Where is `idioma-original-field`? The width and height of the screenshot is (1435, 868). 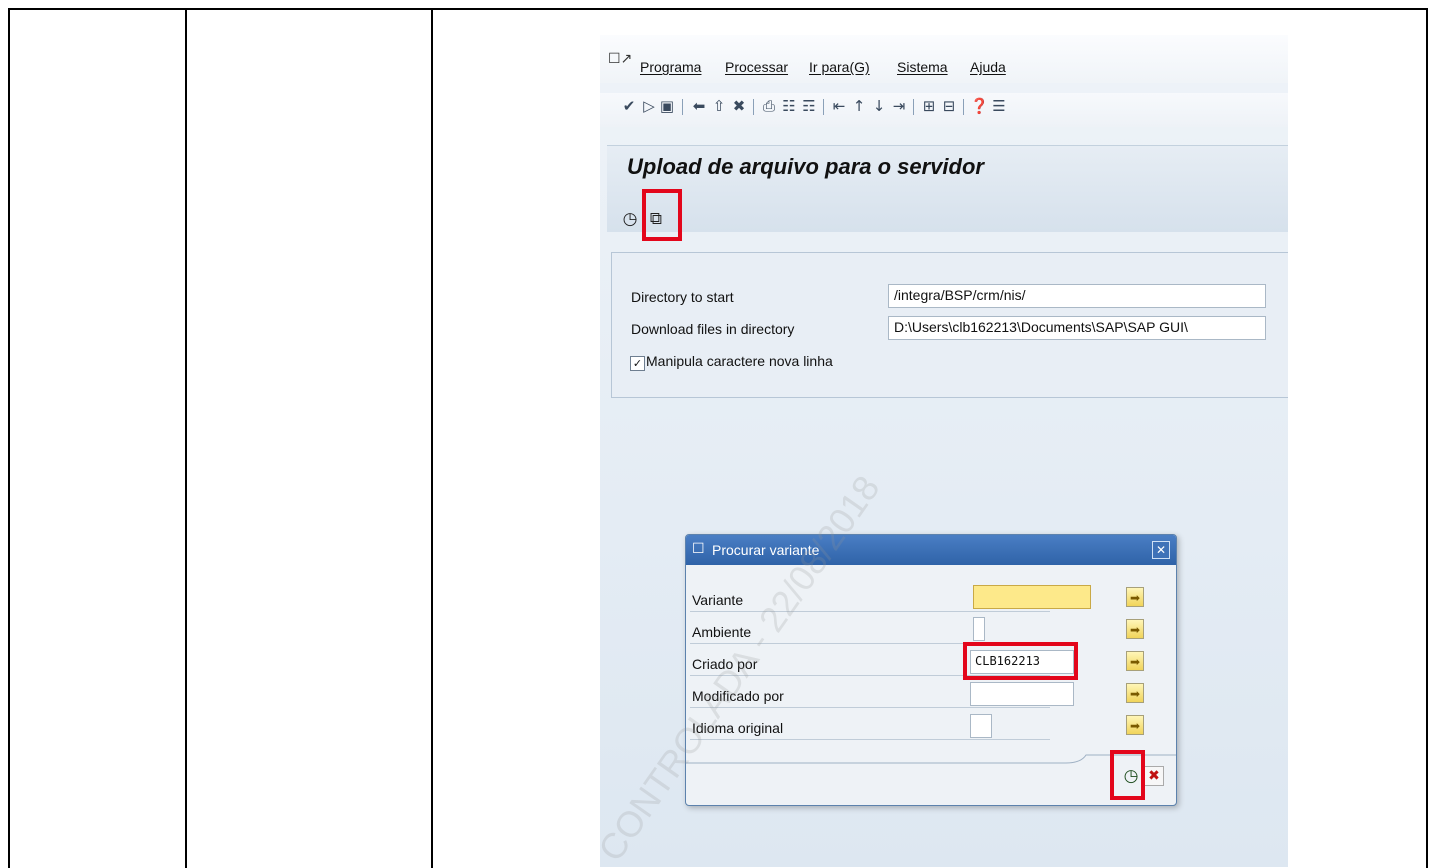 idioma-original-field is located at coordinates (981, 726).